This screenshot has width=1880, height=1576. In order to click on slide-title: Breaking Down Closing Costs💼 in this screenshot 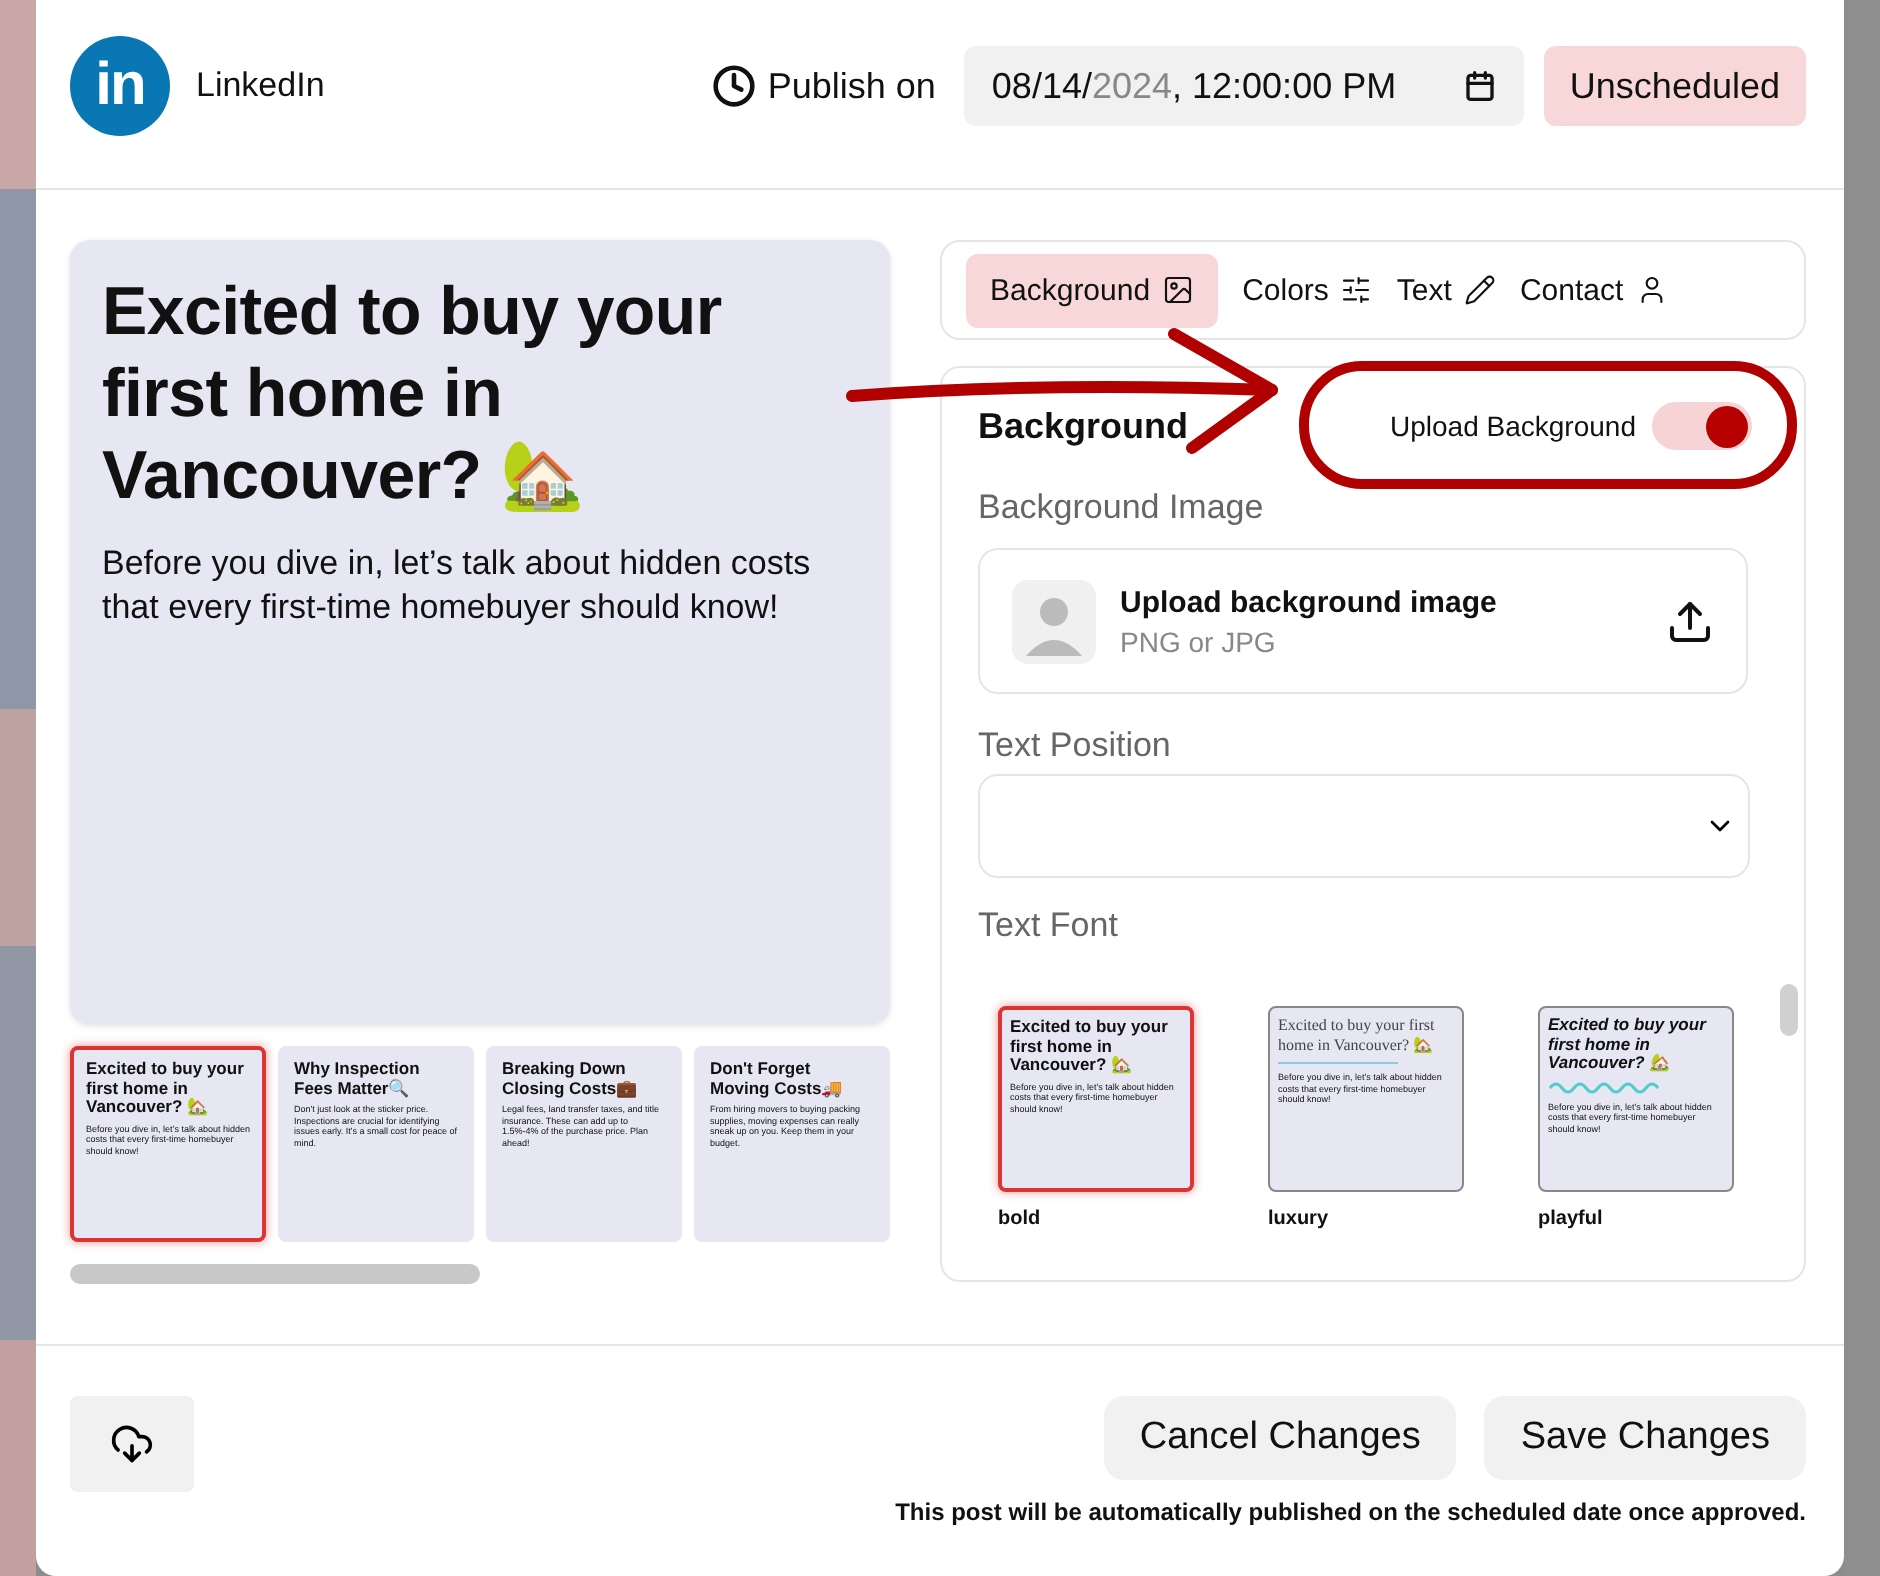, I will do `click(571, 1079)`.